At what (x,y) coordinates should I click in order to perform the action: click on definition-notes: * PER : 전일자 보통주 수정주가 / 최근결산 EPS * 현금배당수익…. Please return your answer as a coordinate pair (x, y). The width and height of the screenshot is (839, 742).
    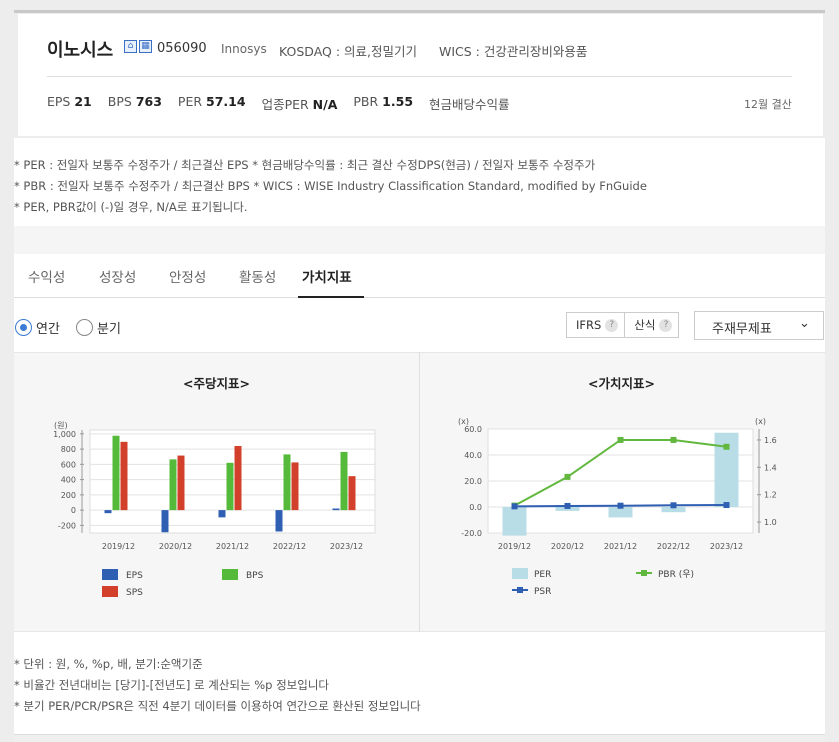
    Looking at the image, I should click on (330, 186).